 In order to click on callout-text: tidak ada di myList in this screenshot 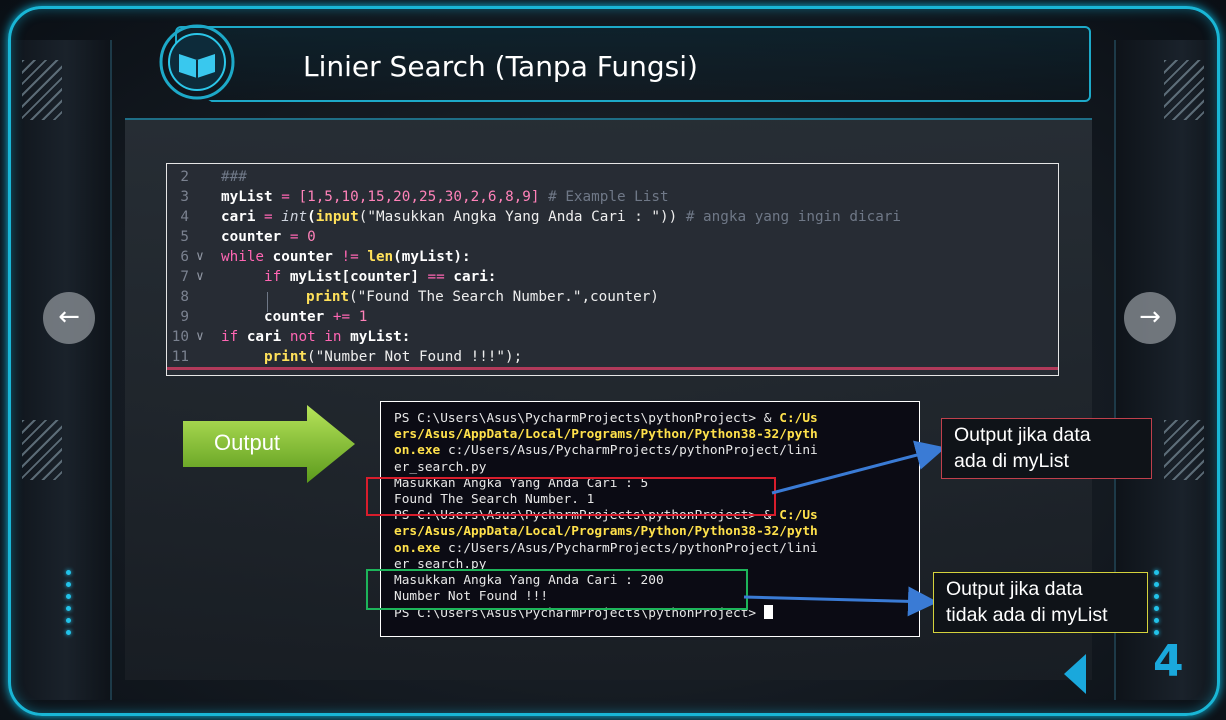, I will do `click(1027, 615)`.